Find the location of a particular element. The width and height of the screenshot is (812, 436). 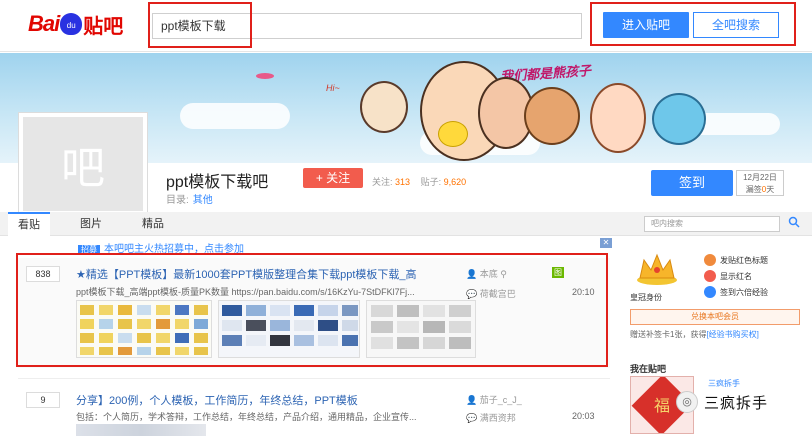

follow-count: 313 is located at coordinates (403, 182).